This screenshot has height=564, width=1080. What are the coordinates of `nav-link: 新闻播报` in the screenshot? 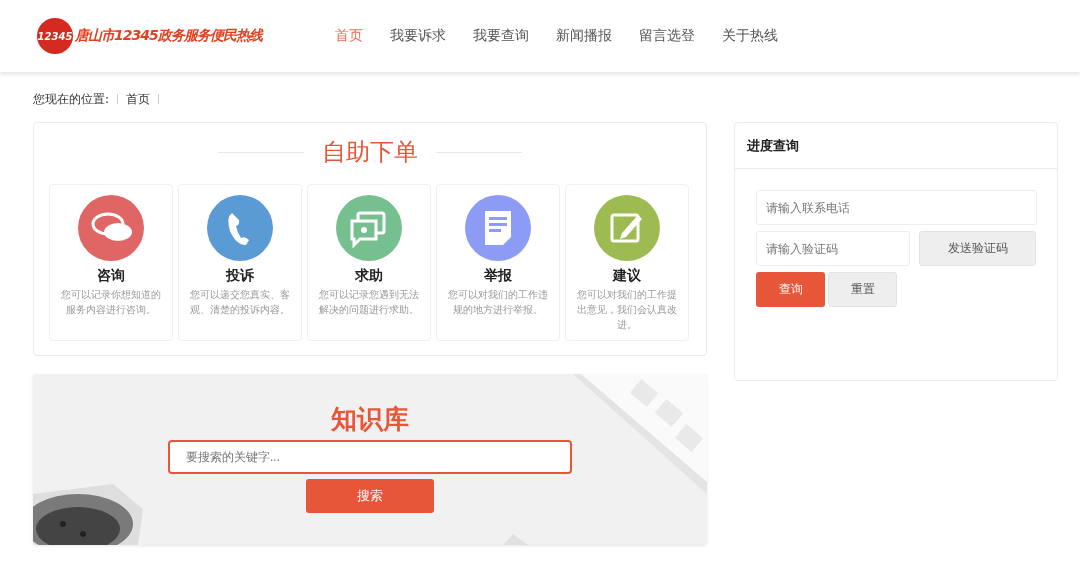 It's located at (584, 36).